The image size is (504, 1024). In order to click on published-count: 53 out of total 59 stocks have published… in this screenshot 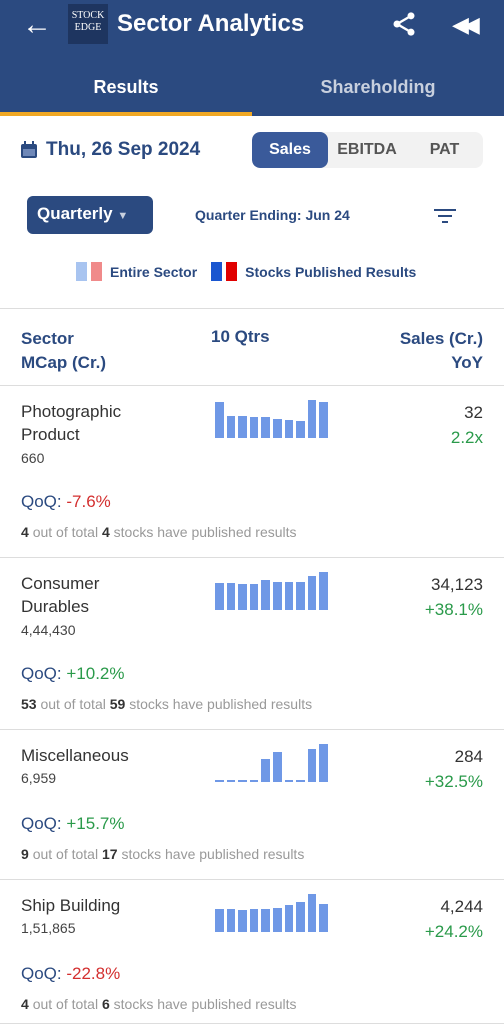, I will do `click(167, 704)`.